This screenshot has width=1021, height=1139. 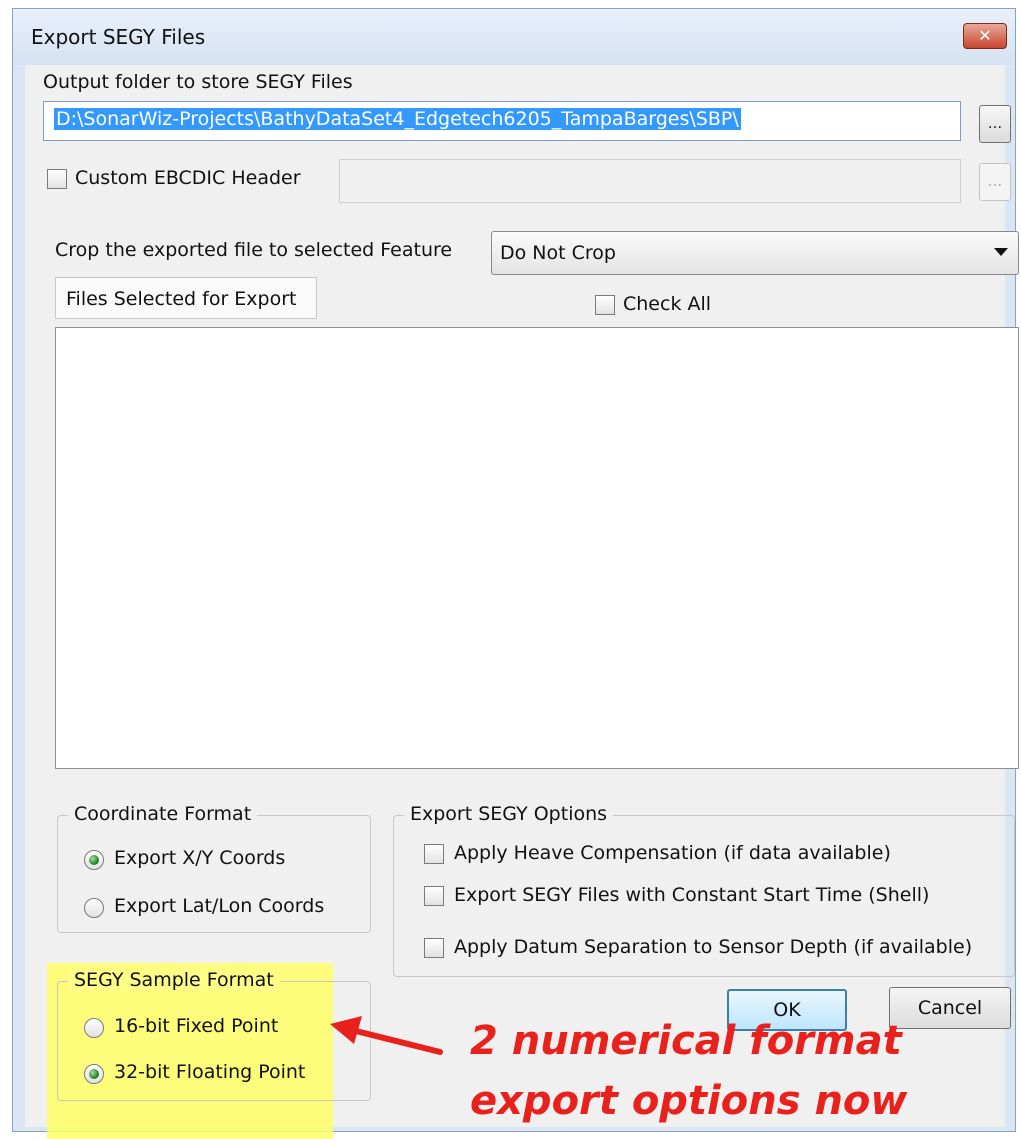 What do you see at coordinates (386, 1035) in the screenshot?
I see `annotation-arrow` at bounding box center [386, 1035].